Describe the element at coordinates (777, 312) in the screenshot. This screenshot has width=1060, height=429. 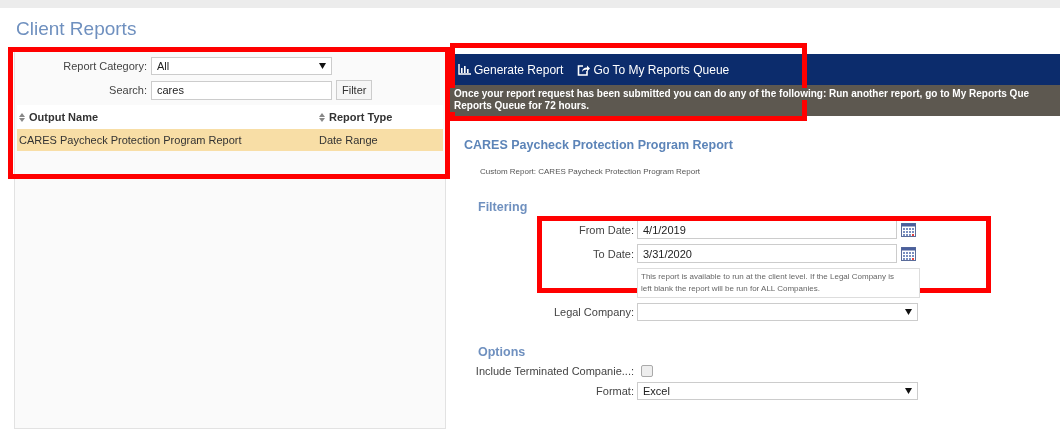
I see `dropdown-field` at that location.